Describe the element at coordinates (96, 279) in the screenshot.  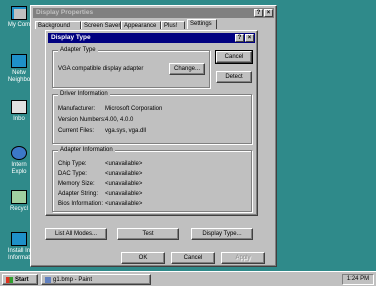
I see `taskbar-task-paint: g1.bmp - Paint` at that location.